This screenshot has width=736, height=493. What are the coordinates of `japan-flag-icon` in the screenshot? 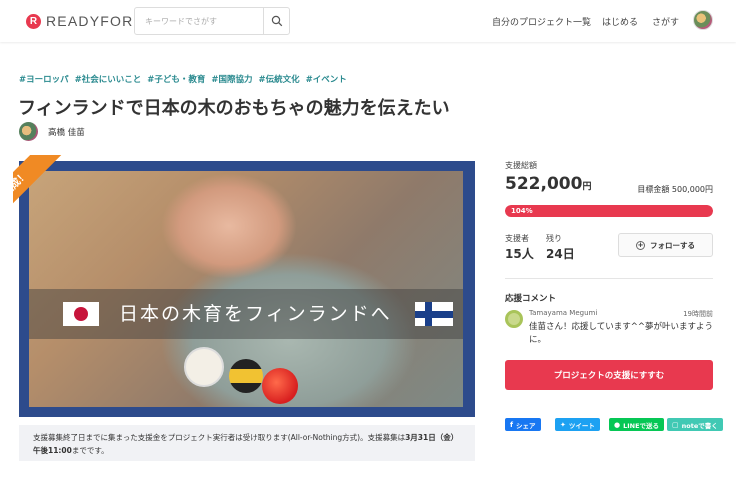 It's located at (81, 314).